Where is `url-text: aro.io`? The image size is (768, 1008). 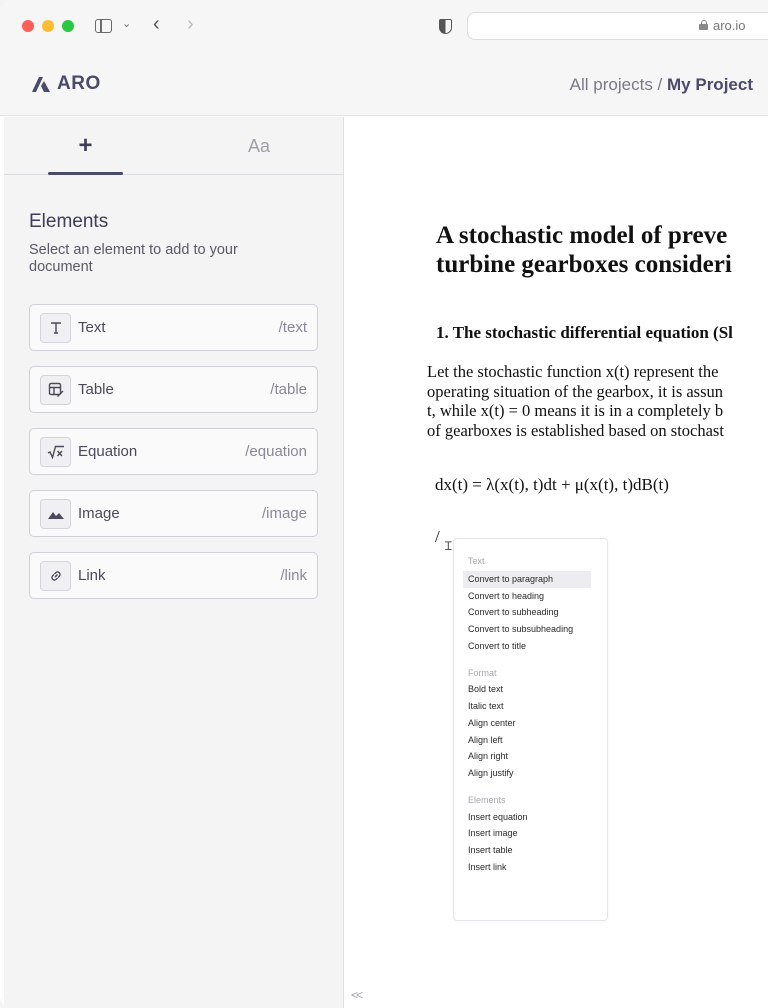
url-text: aro.io is located at coordinates (729, 25).